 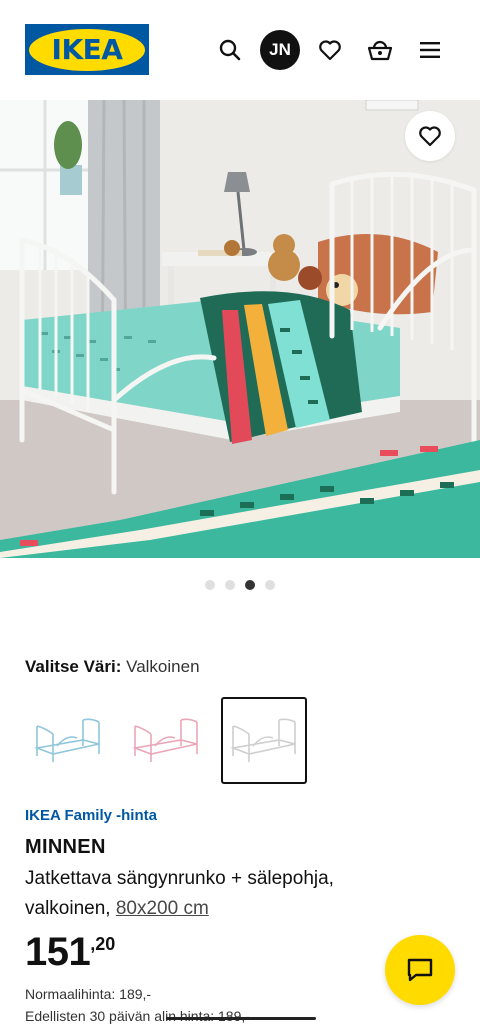 I want to click on bed-thumbnail-white, so click(x=262, y=740).